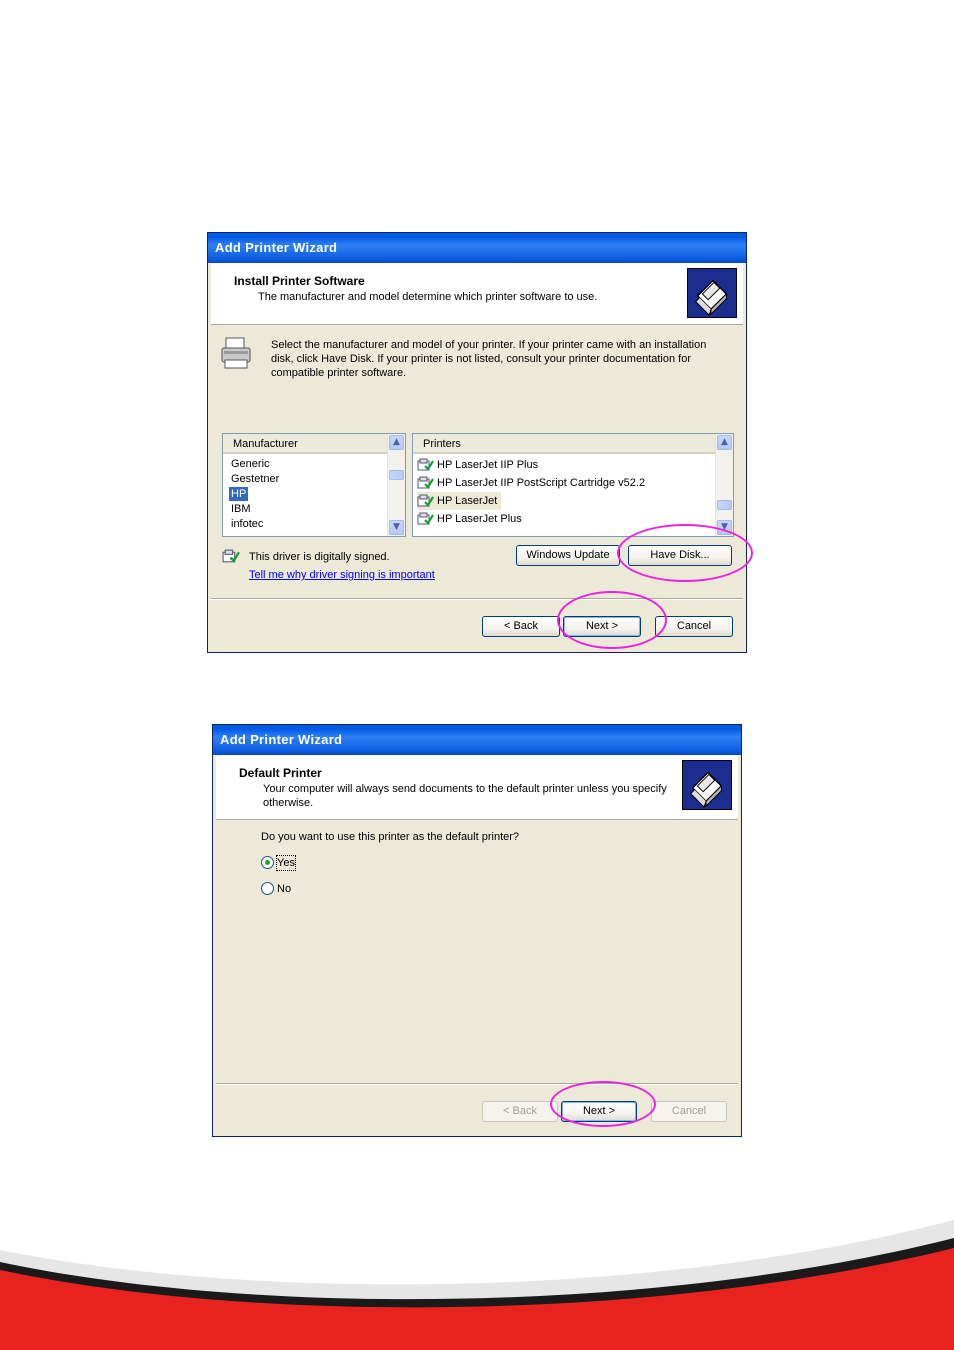  Describe the element at coordinates (280, 773) in the screenshot. I see `header-title: Default Printer` at that location.